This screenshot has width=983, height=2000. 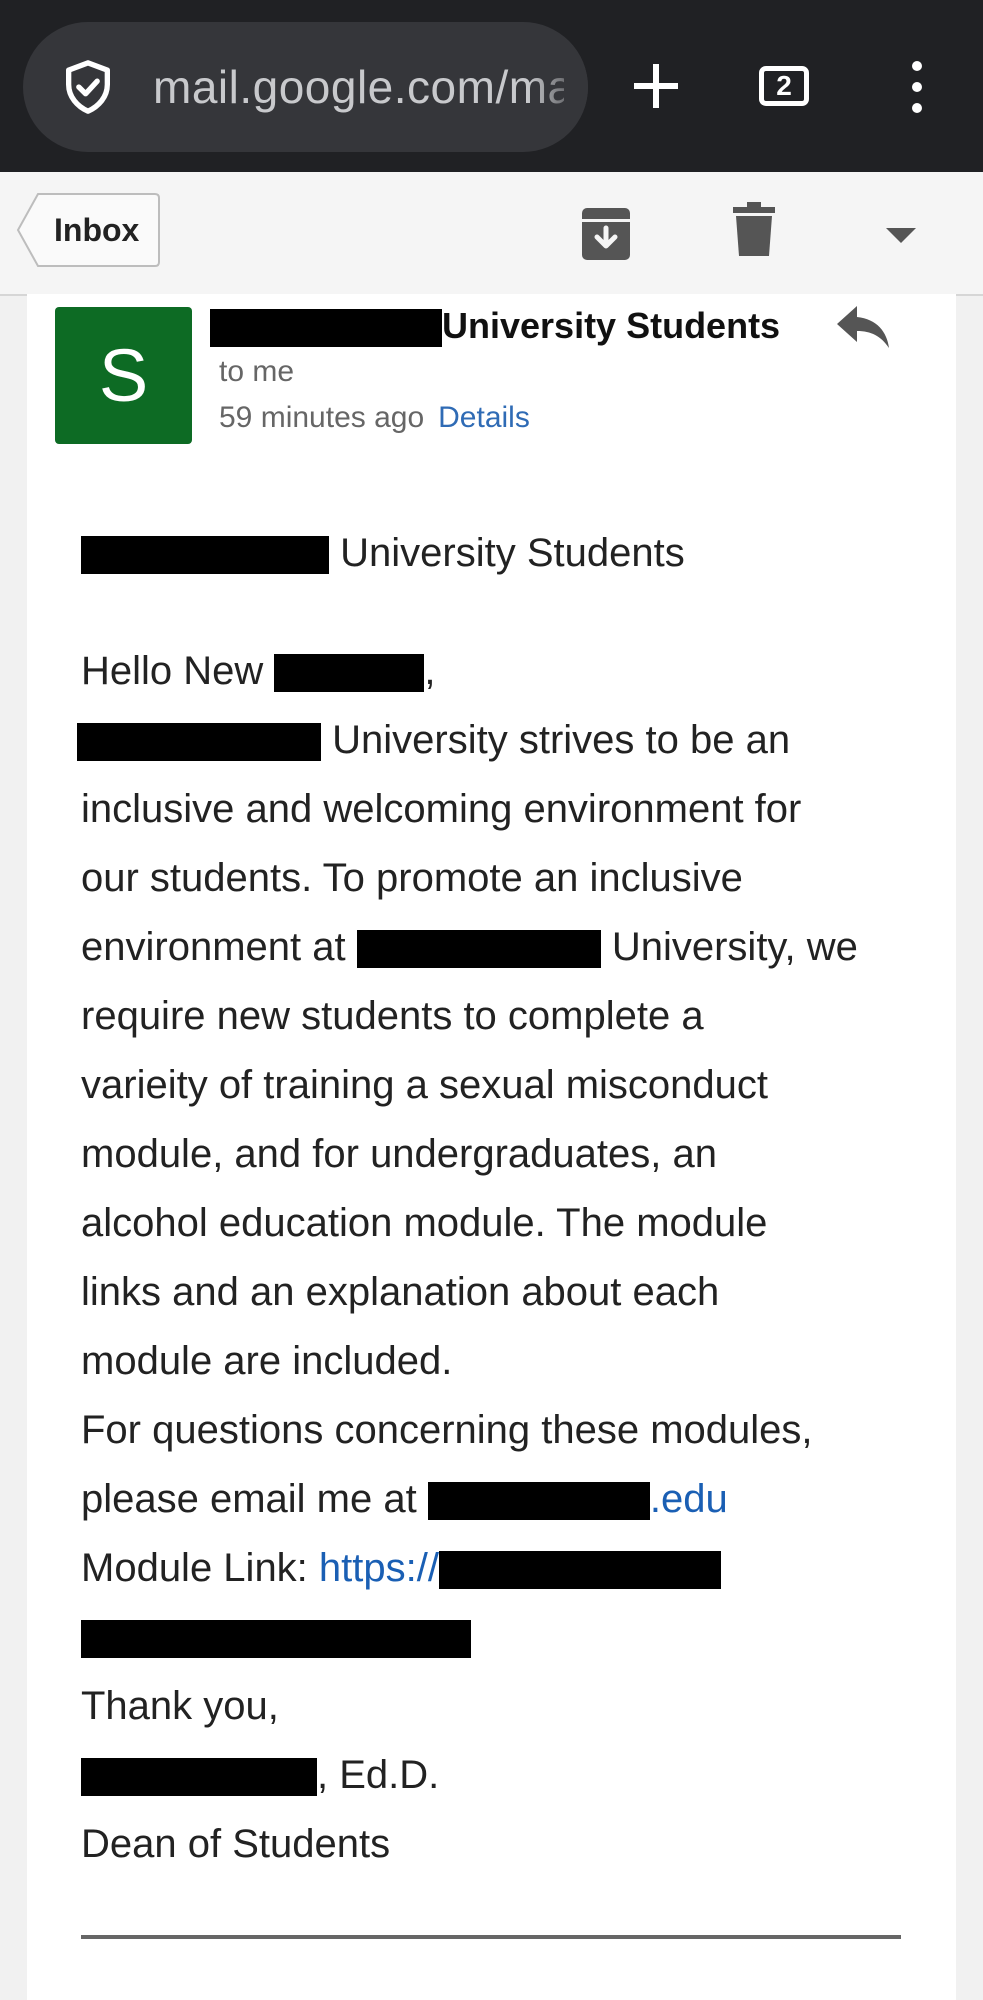 What do you see at coordinates (412, 878) in the screenshot?
I see `paragraph-line: our students. To promote an inclusive` at bounding box center [412, 878].